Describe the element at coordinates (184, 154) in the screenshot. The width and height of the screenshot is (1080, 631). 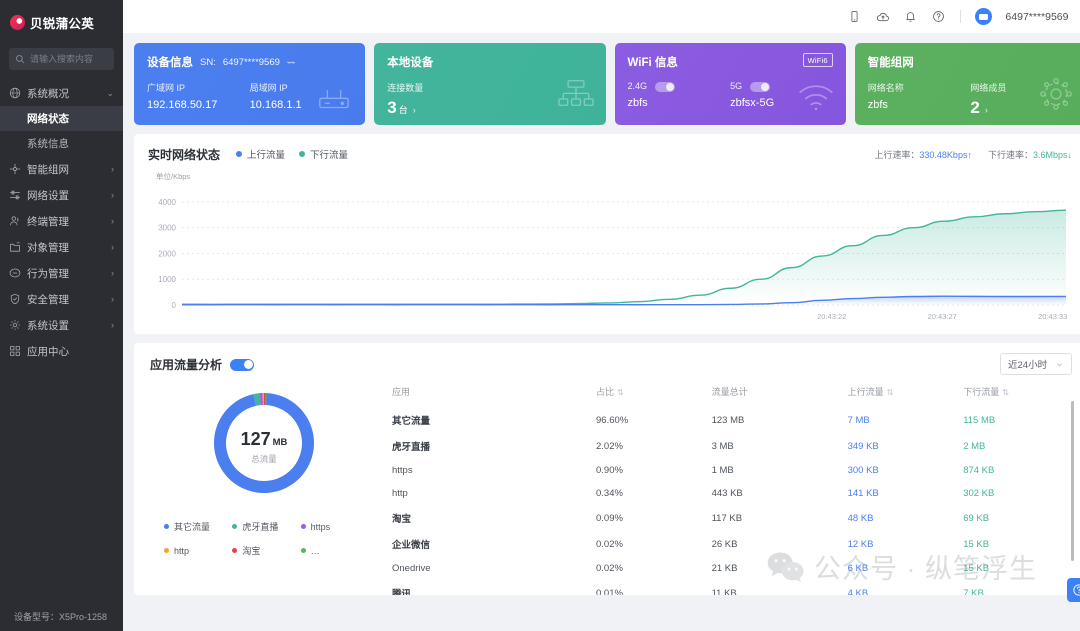
I see `panel-title: 实时网络状态` at that location.